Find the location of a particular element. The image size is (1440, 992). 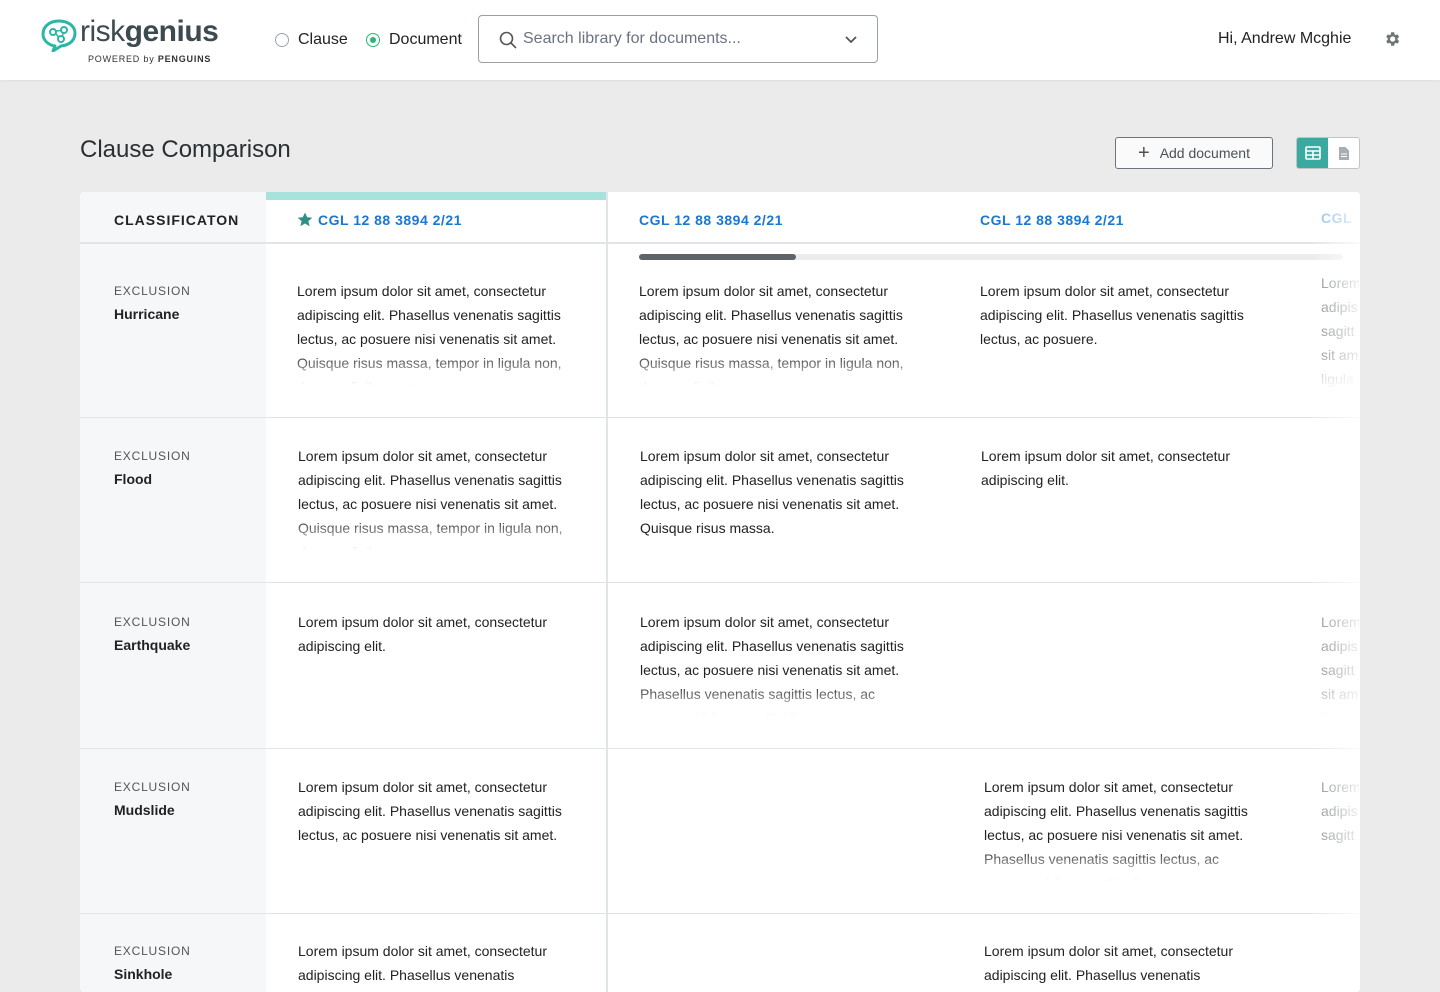

brain-logo-icon is located at coordinates (59, 35).